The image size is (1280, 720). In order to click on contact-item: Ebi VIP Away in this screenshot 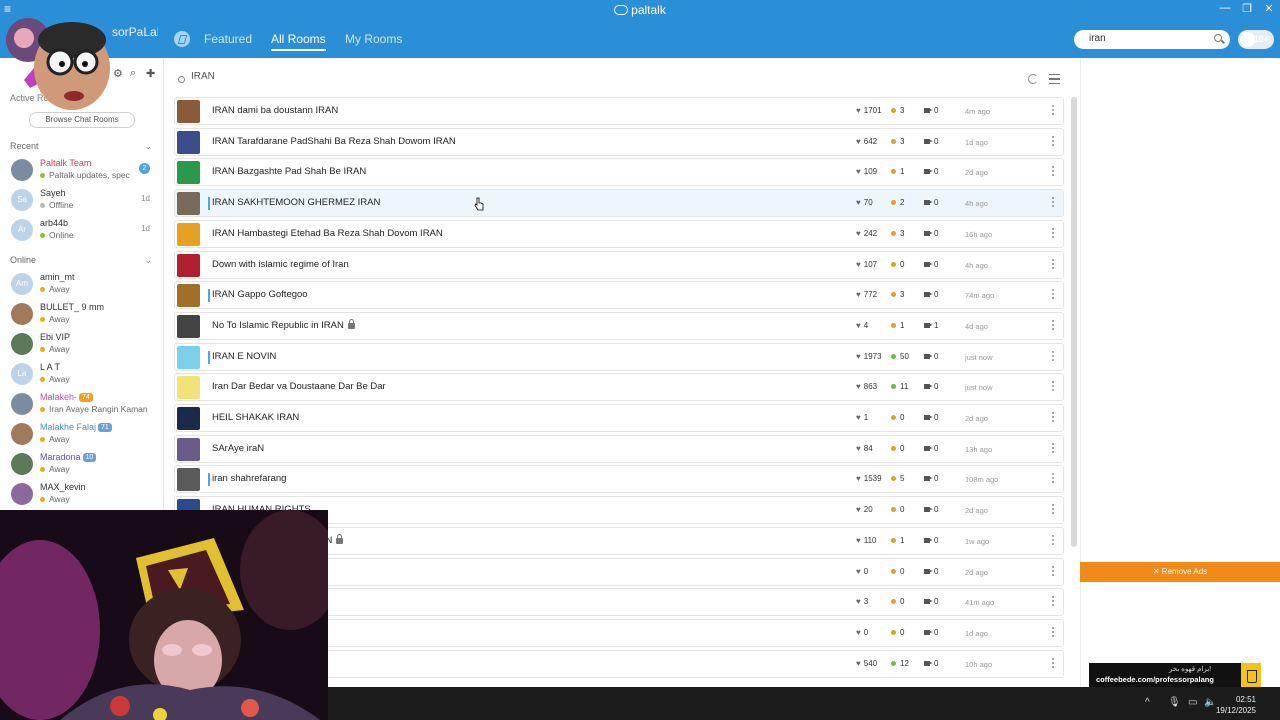, I will do `click(81, 345)`.